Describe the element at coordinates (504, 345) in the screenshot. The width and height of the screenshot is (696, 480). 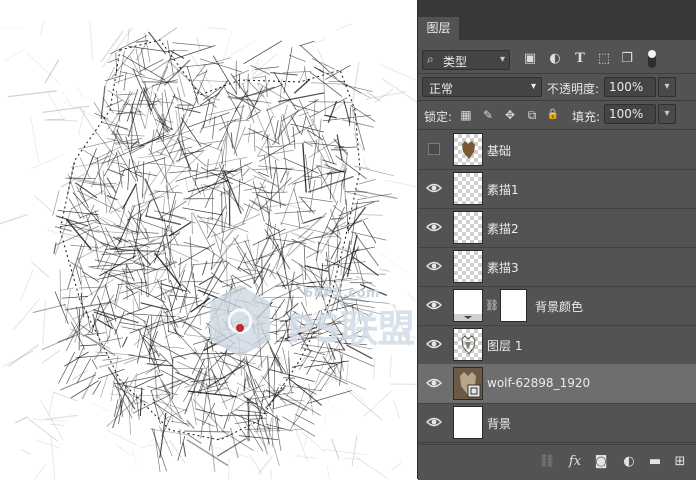
I see `layer-name: 图层 1` at that location.